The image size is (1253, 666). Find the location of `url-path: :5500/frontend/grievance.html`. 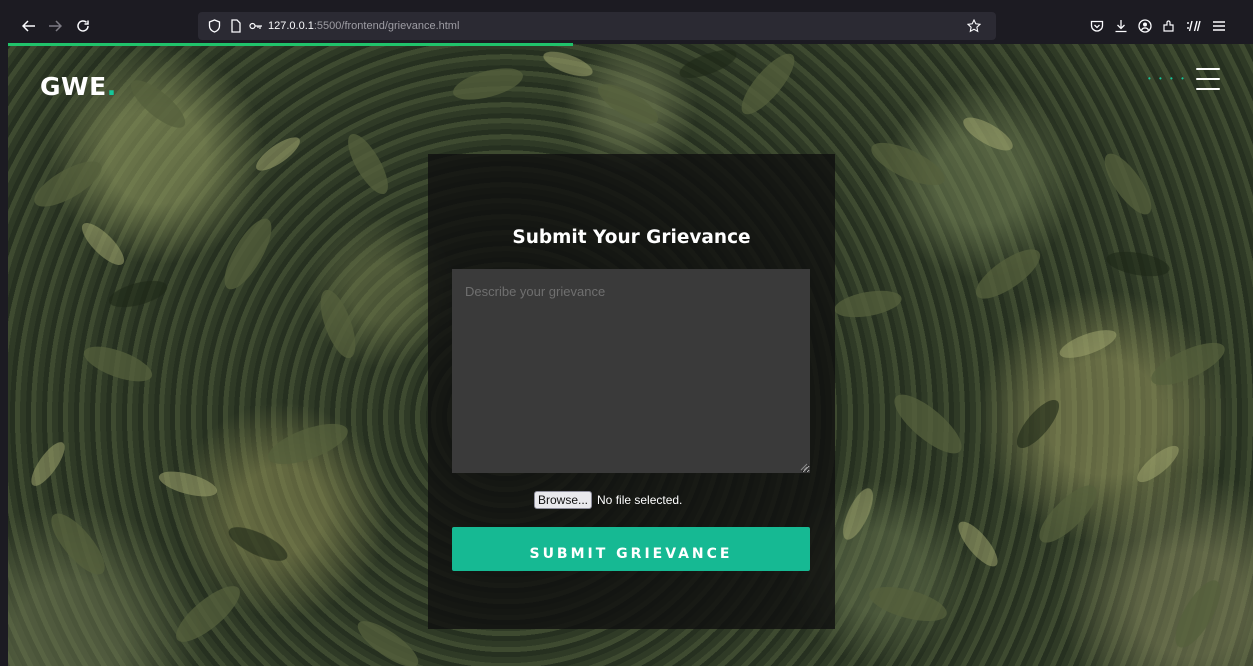

url-path: :5500/frontend/grievance.html is located at coordinates (386, 26).